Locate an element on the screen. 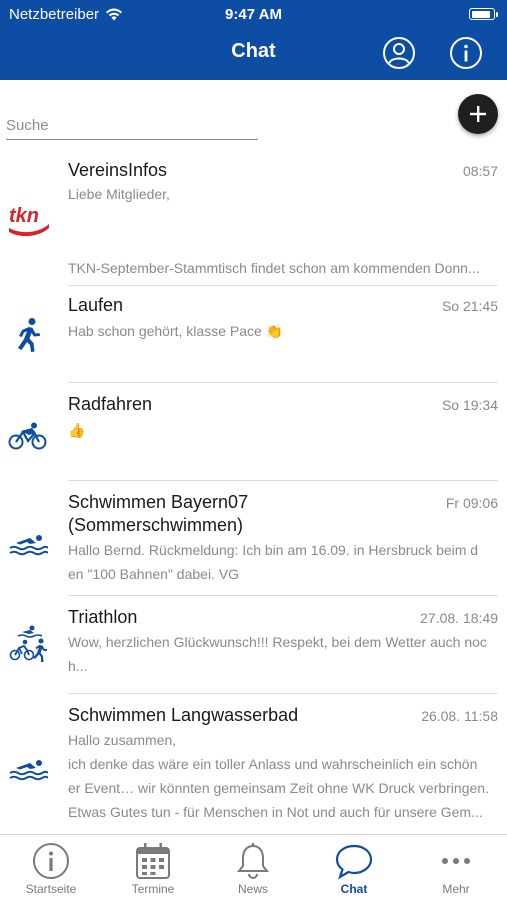 The image size is (507, 900). status-time: 9:47 AM is located at coordinates (253, 14).